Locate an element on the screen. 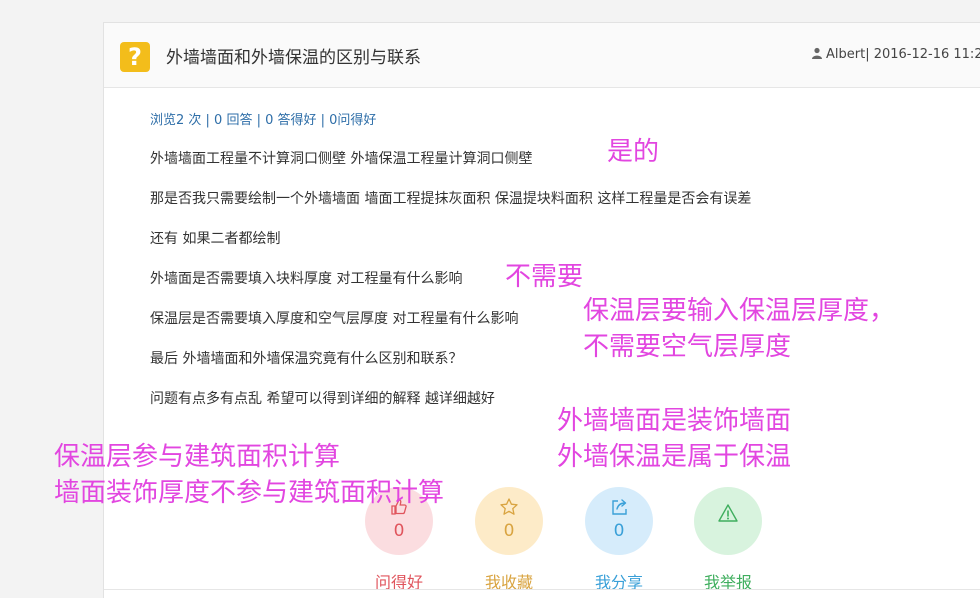 This screenshot has height=598, width=980. action-report: 我举报 is located at coordinates (728, 540).